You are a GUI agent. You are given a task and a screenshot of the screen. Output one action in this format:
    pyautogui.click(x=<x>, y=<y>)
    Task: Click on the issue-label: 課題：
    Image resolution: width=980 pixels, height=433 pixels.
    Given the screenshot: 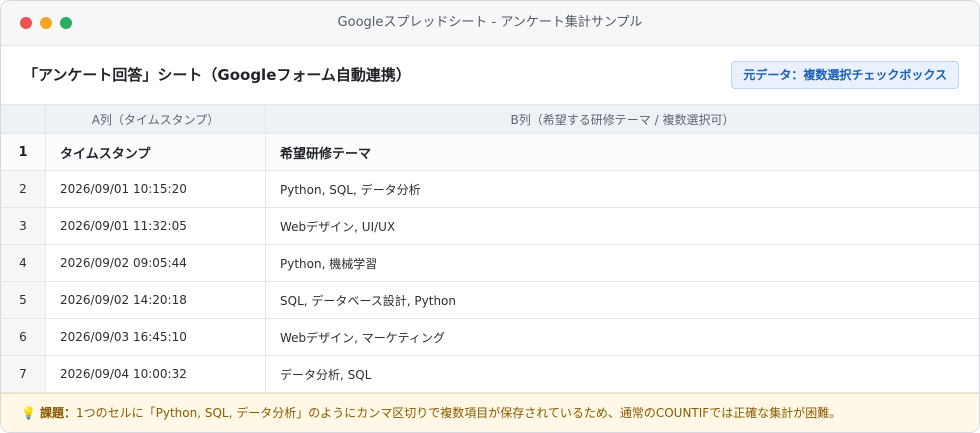 What is the action you would take?
    pyautogui.click(x=57, y=413)
    